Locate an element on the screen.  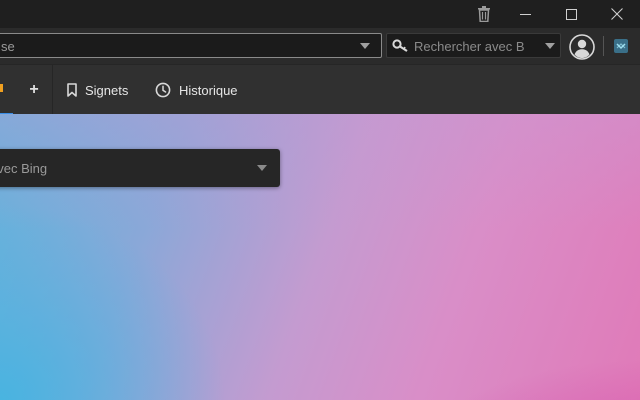
trash-button is located at coordinates (484, 14).